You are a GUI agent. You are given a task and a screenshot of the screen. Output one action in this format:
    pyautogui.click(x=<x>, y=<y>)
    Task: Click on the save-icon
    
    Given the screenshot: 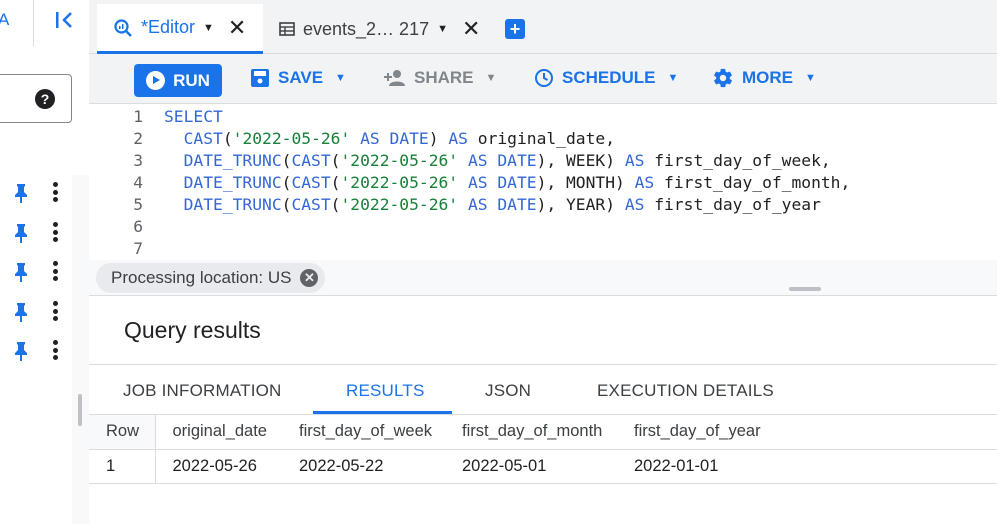 What is the action you would take?
    pyautogui.click(x=260, y=78)
    